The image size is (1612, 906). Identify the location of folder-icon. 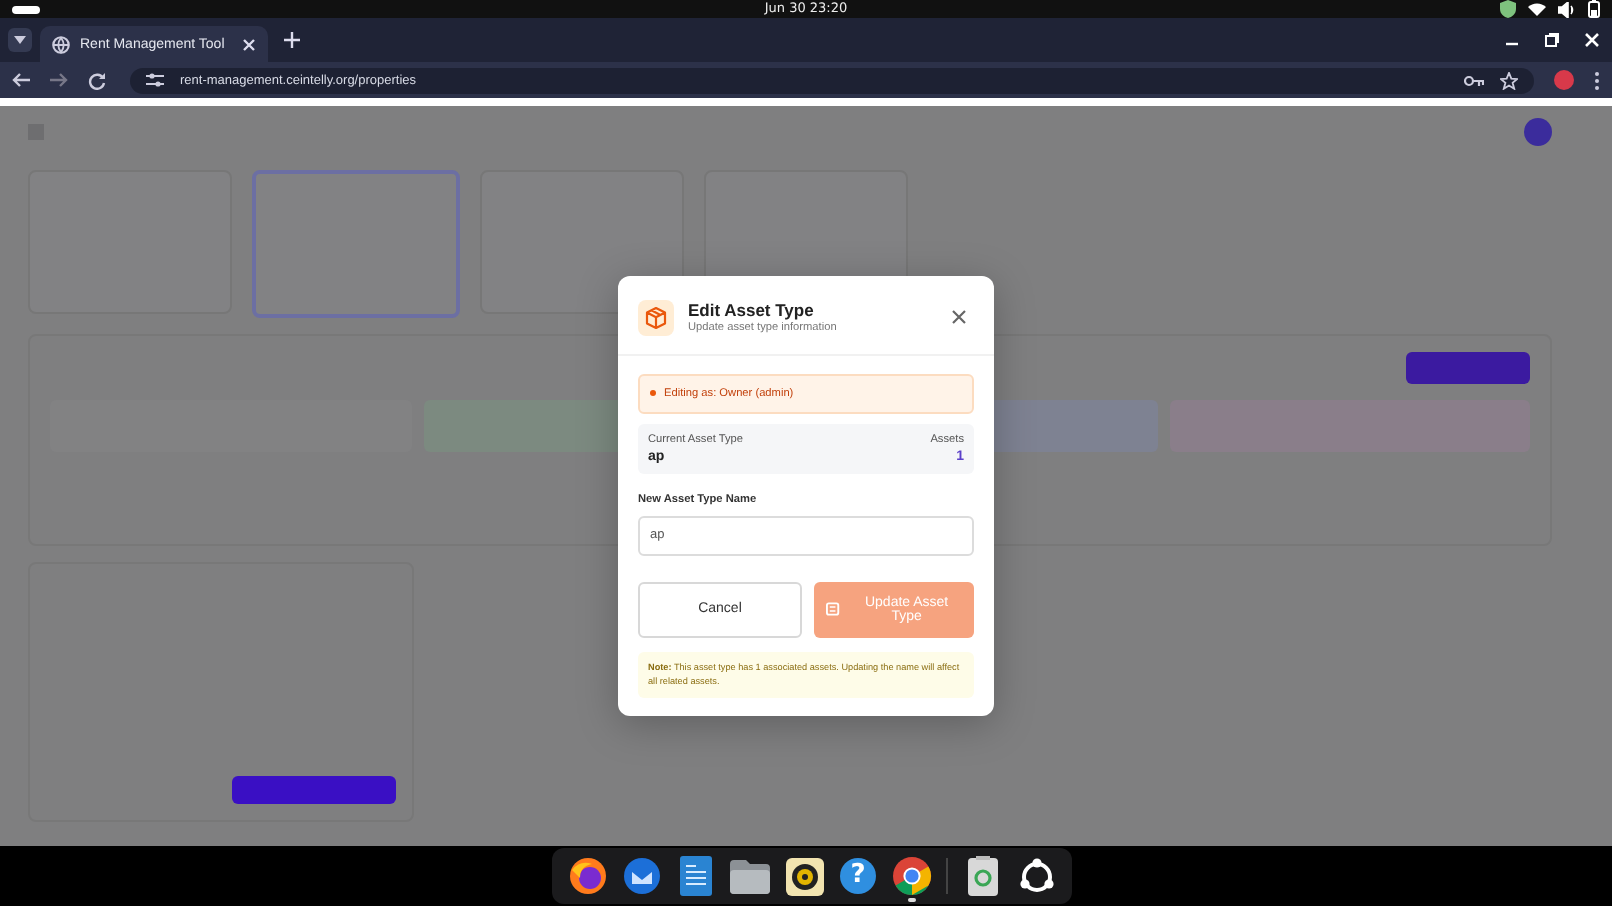
(750, 876).